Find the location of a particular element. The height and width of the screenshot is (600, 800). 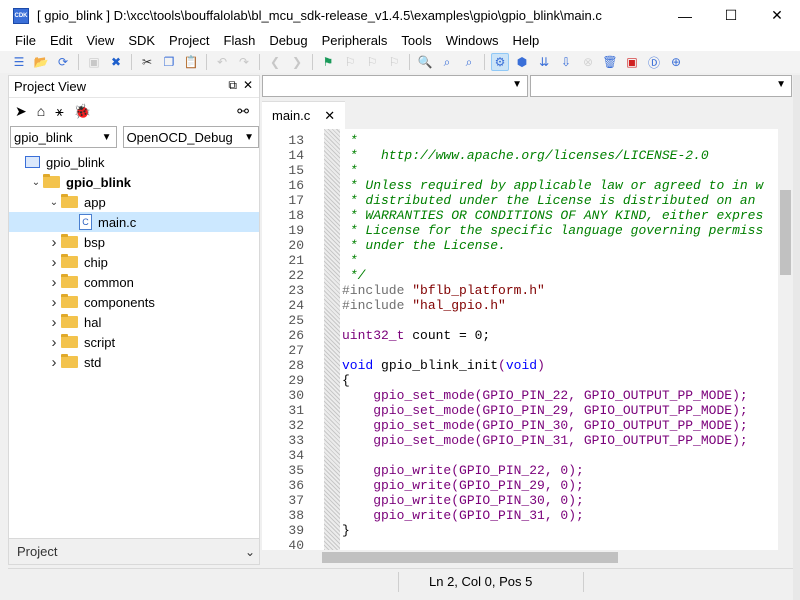

maximize-button: ☐ is located at coordinates (731, 15).